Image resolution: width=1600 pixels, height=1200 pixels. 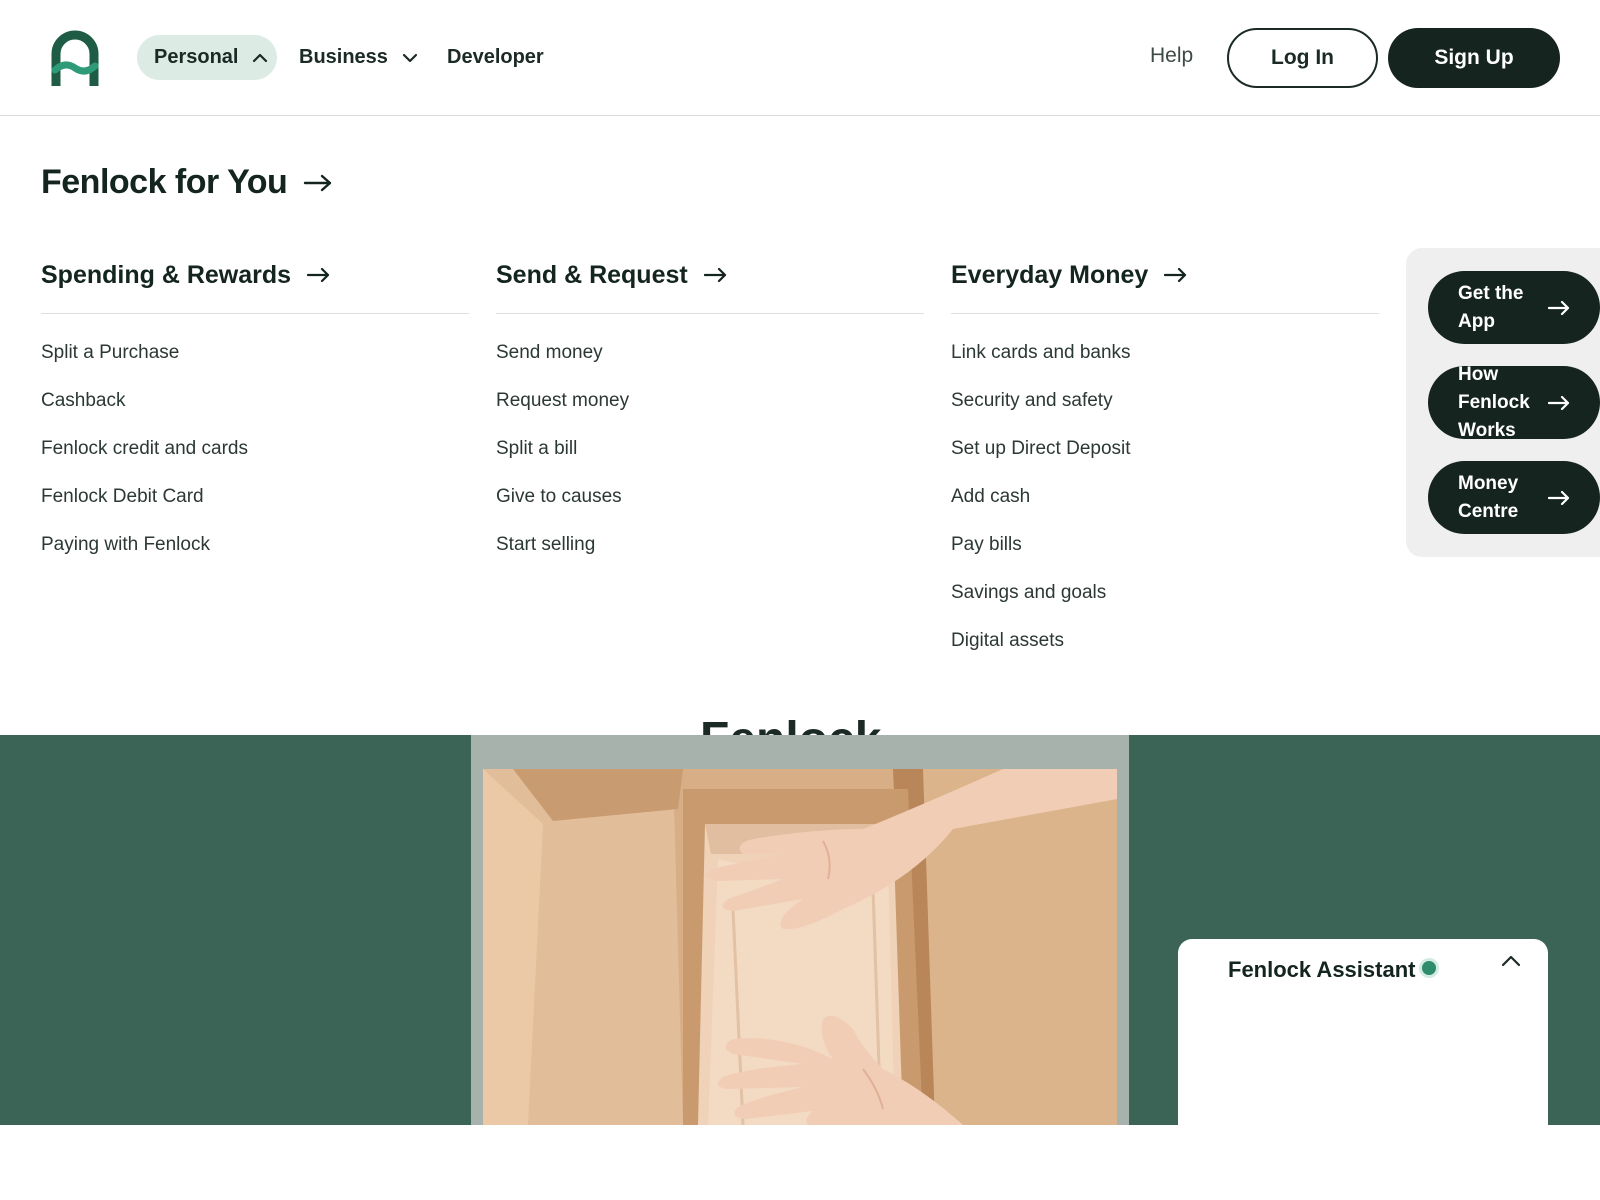 I want to click on assistant-widget: Fenlock Assistant, so click(x=1363, y=1032).